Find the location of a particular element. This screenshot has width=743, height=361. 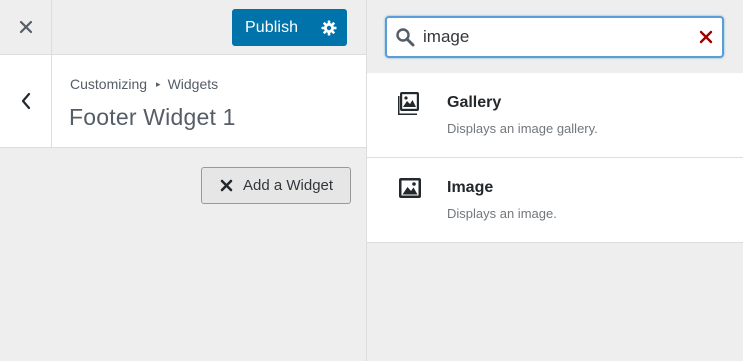

widget-item-gallery: Gallery Displays an image gallery. is located at coordinates (555, 115).